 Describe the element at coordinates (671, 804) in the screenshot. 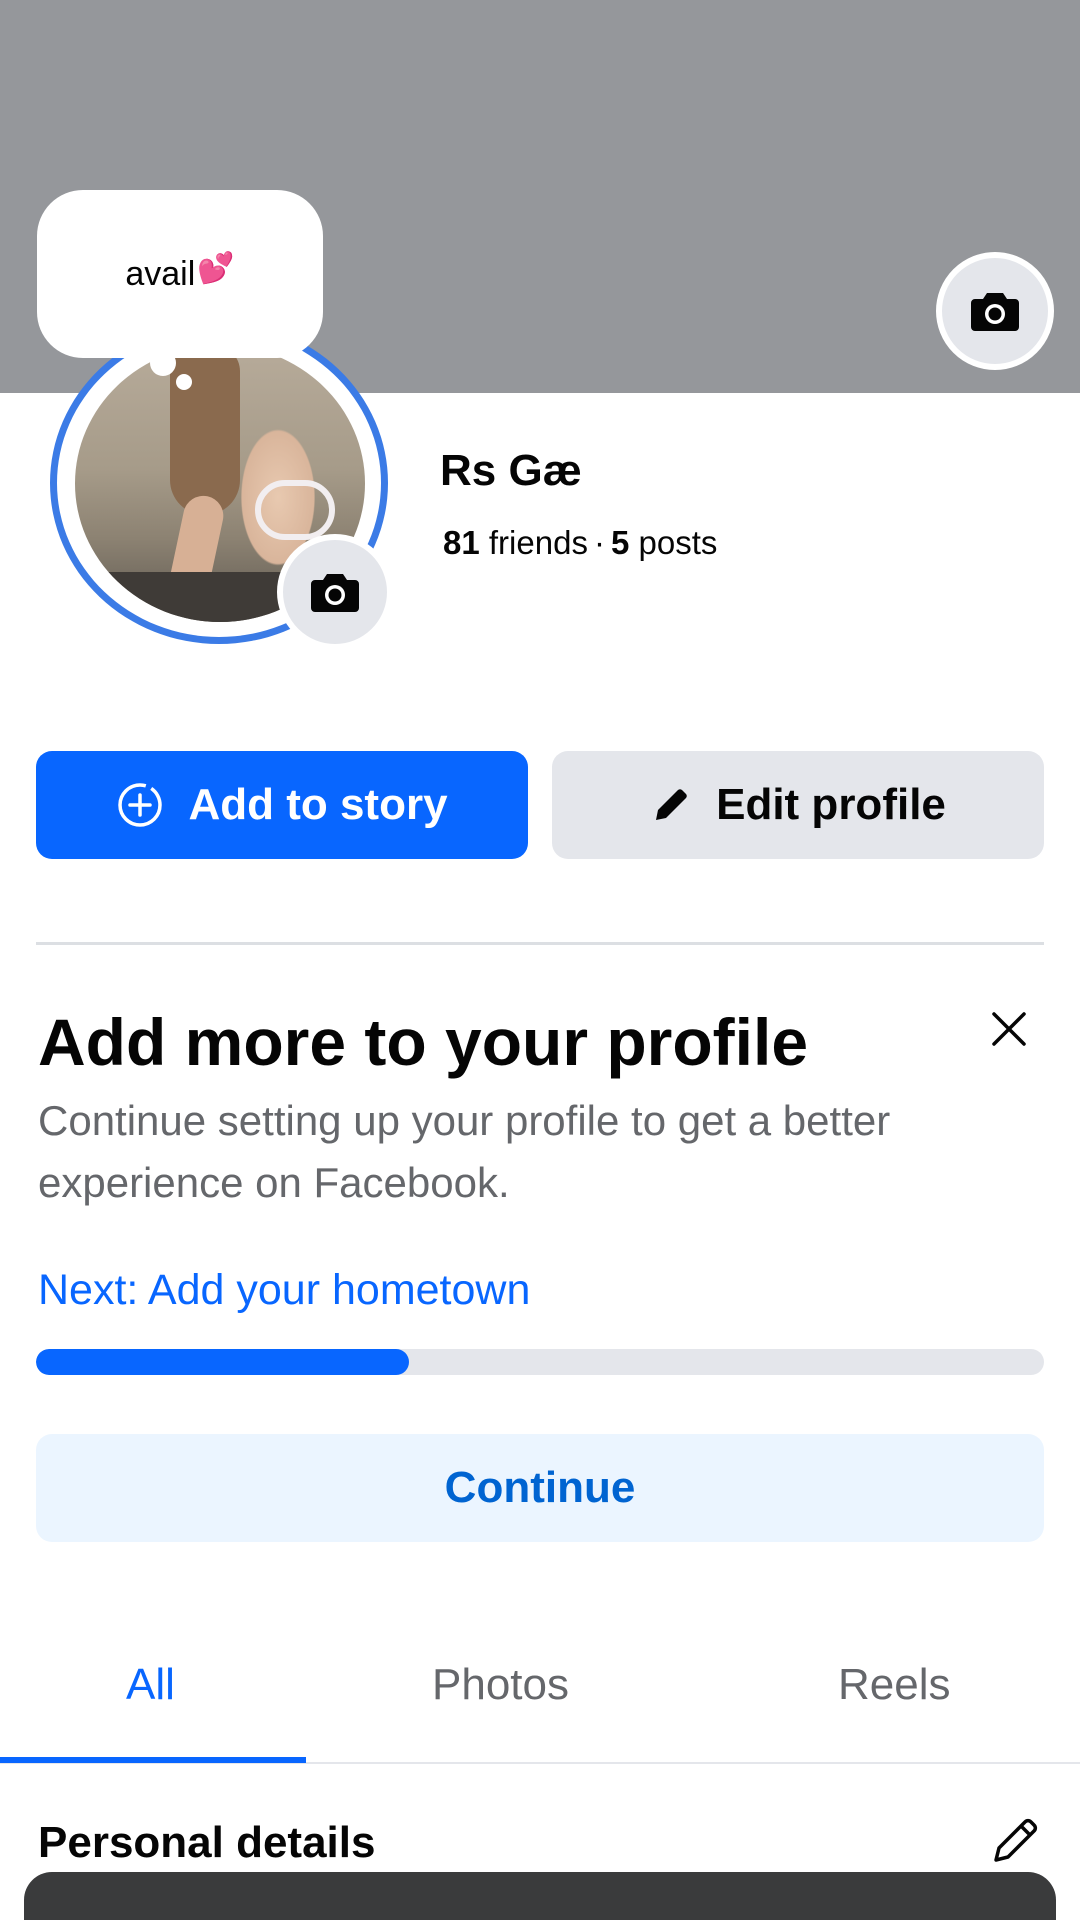

I see `pencil-icon` at that location.